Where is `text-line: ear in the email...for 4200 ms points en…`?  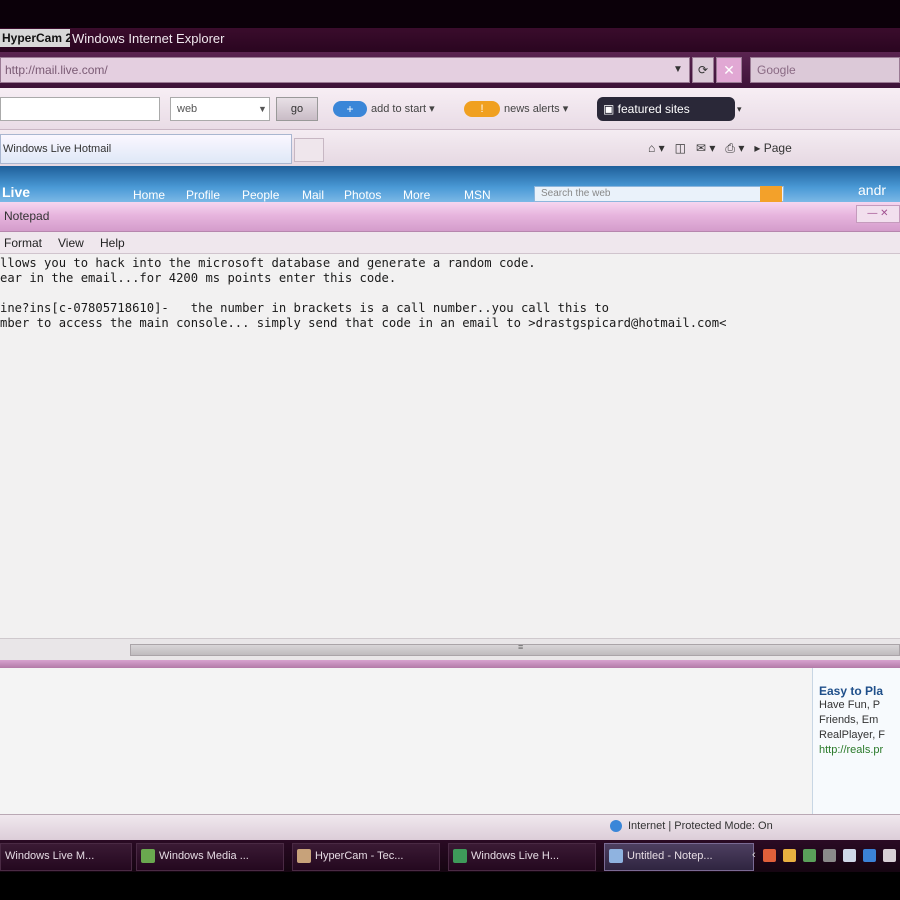 text-line: ear in the email...for 4200 ms points en… is located at coordinates (198, 278).